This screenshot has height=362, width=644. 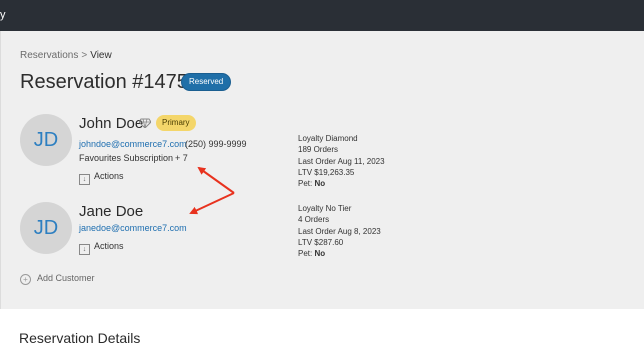 What do you see at coordinates (111, 211) in the screenshot?
I see `customer-name: Jane Doe` at bounding box center [111, 211].